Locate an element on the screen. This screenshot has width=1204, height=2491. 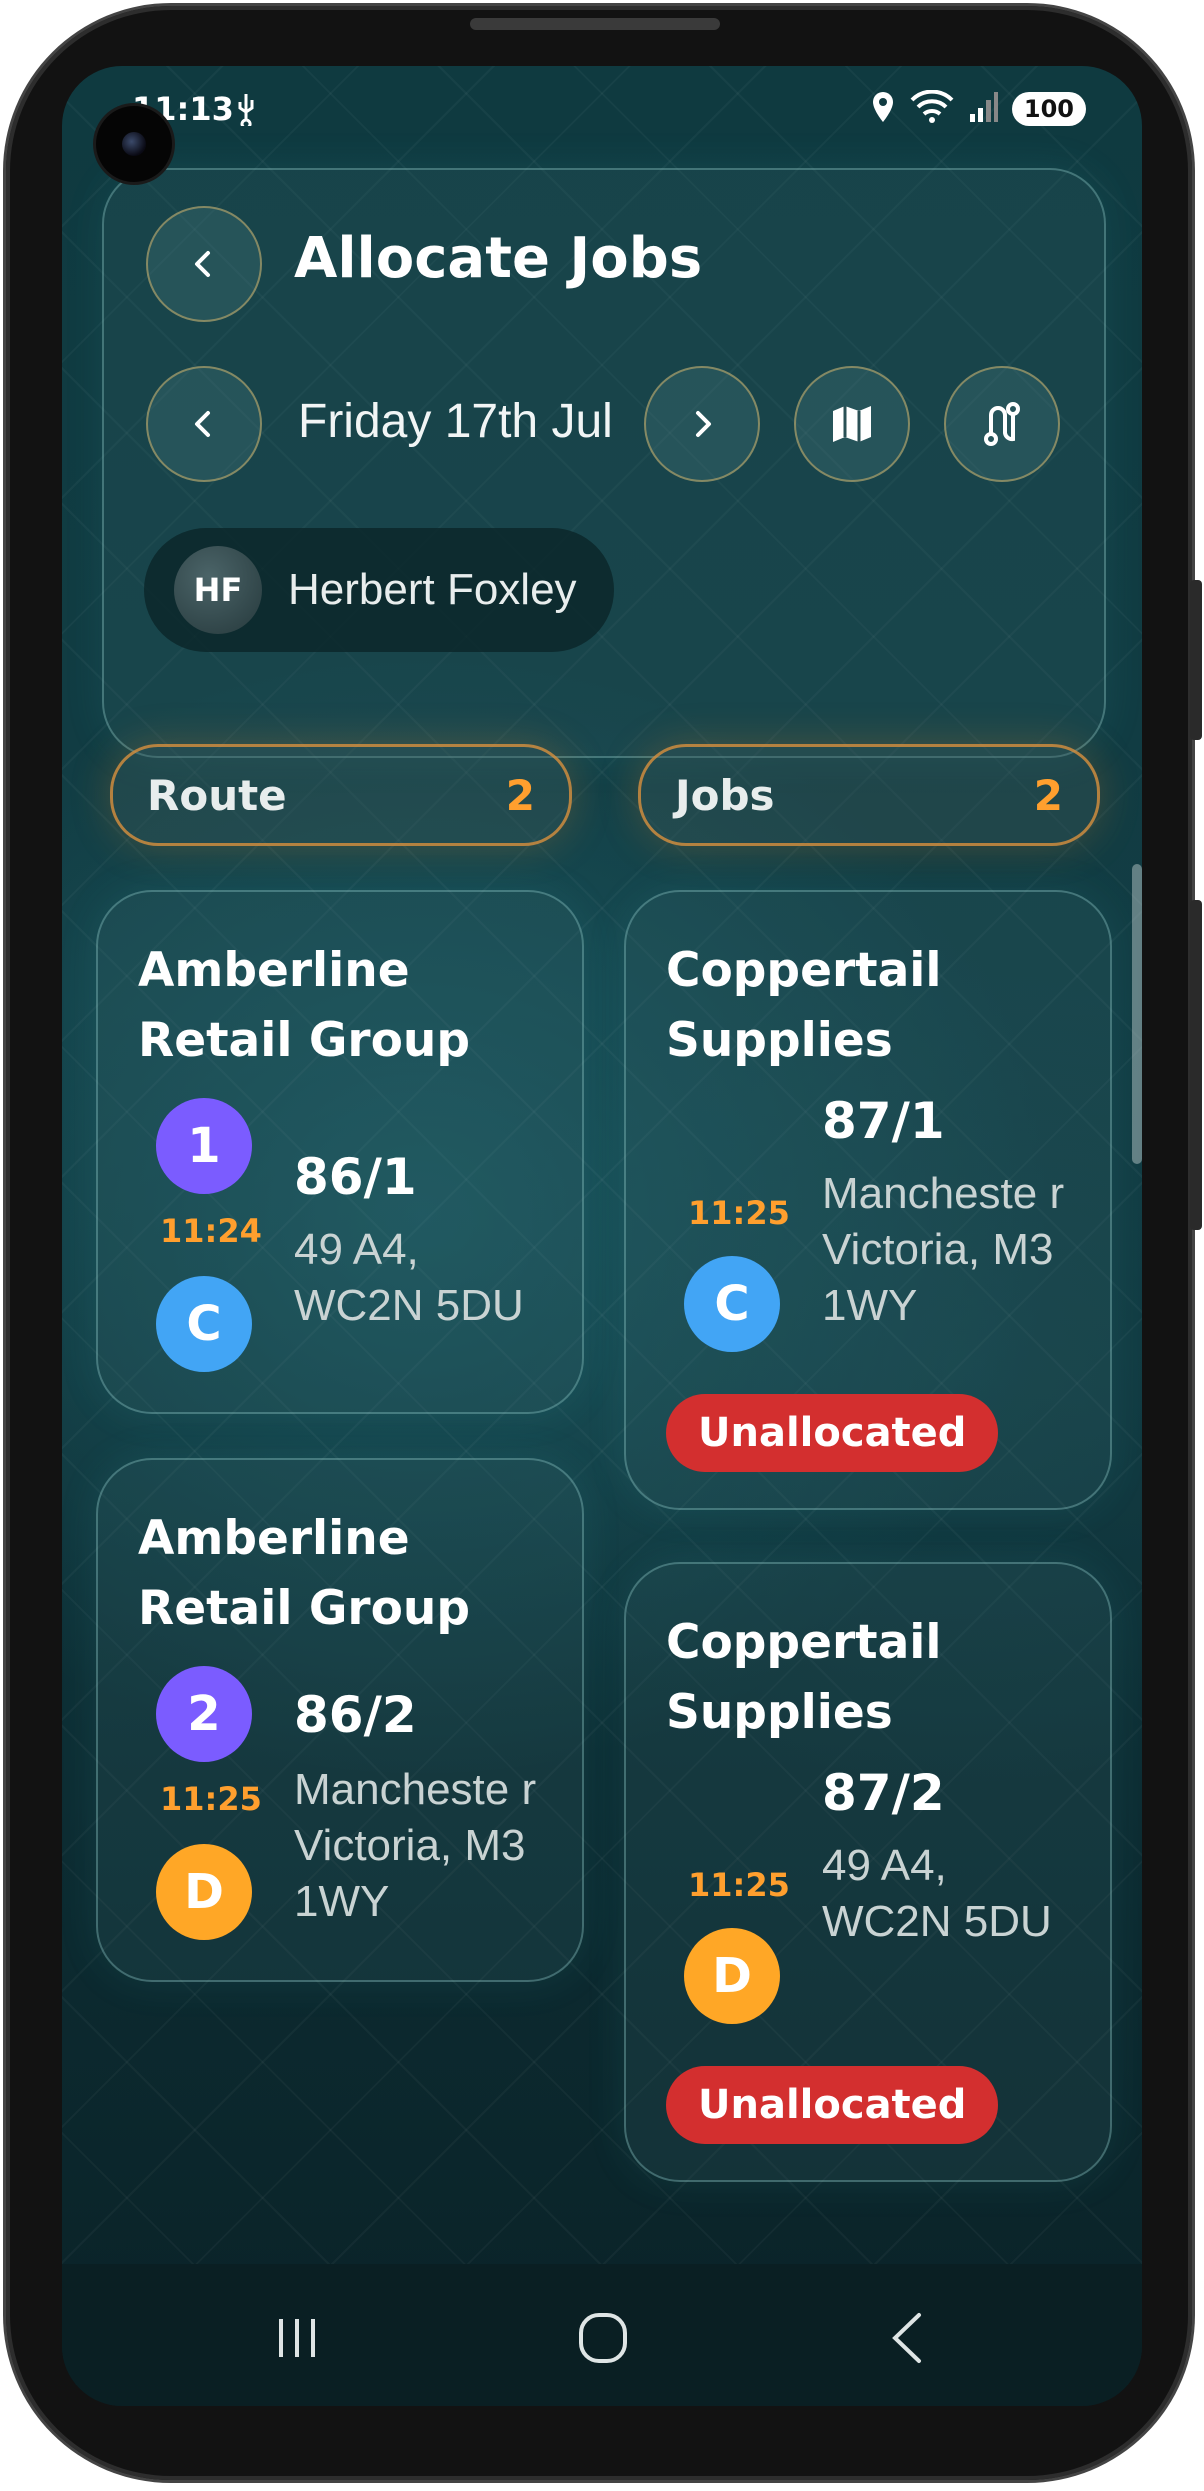
eta-time: 11:24 is located at coordinates (211, 1231).